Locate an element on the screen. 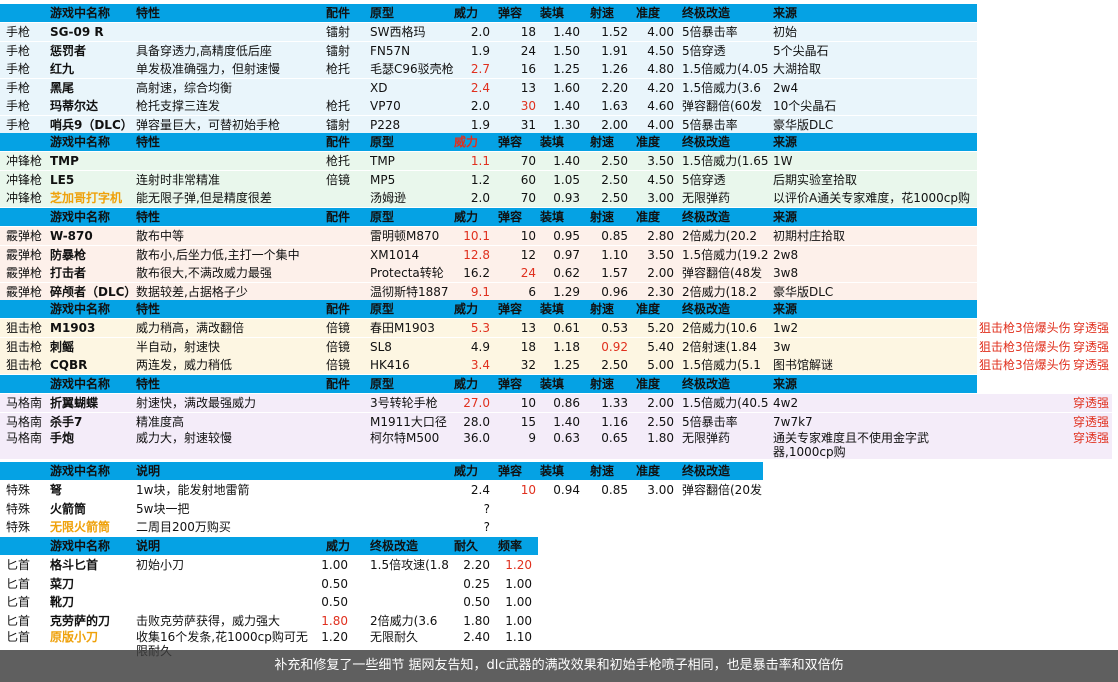 The width and height of the screenshot is (1118, 682). magnum-proto-cell: 柯尔特M500 is located at coordinates (405, 438).